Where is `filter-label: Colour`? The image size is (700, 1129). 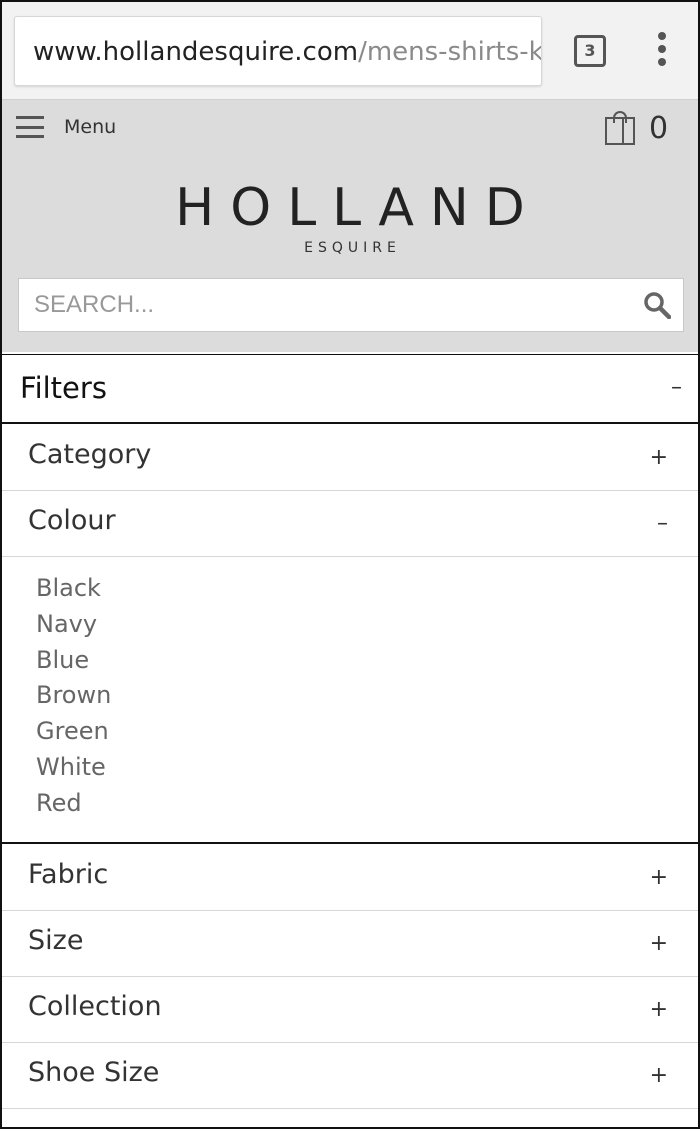
filter-label: Colour is located at coordinates (72, 520).